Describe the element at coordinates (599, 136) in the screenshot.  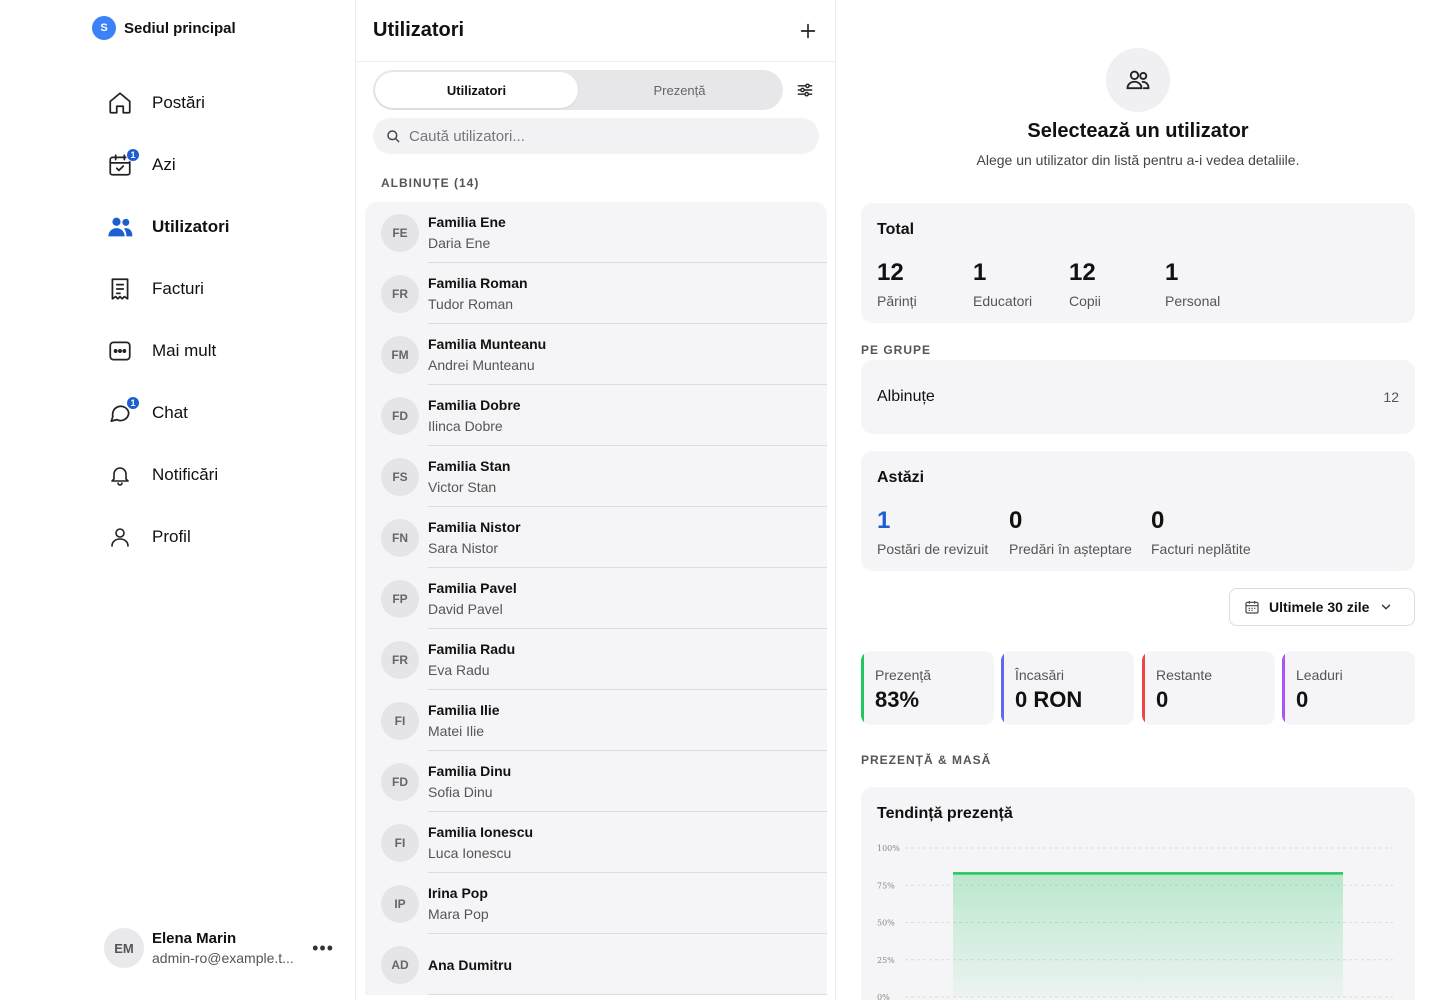
I see `search-input` at that location.